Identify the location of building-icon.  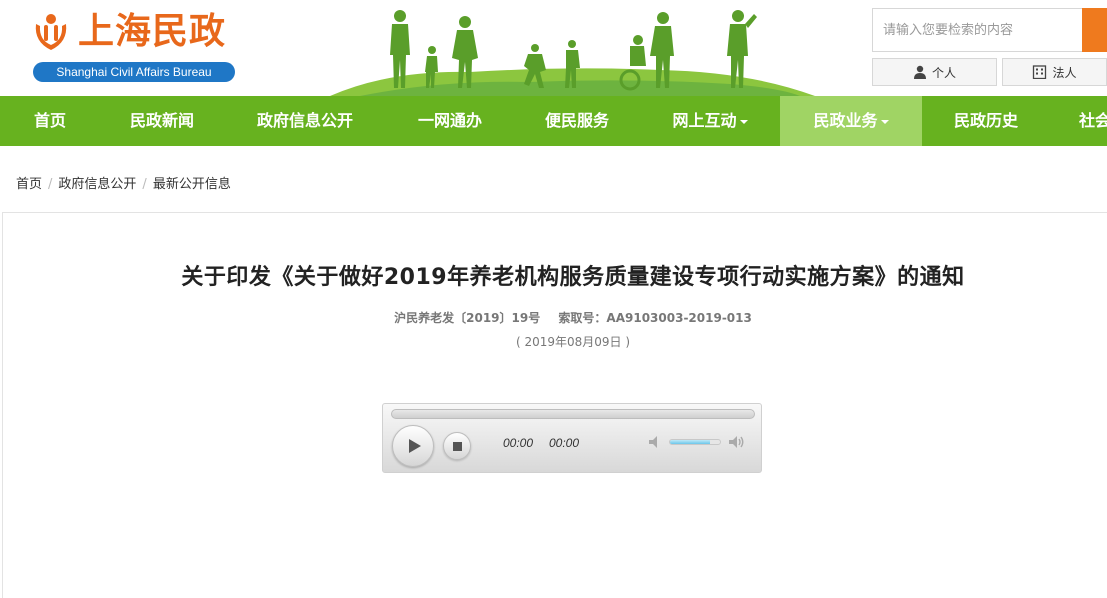
(1040, 72).